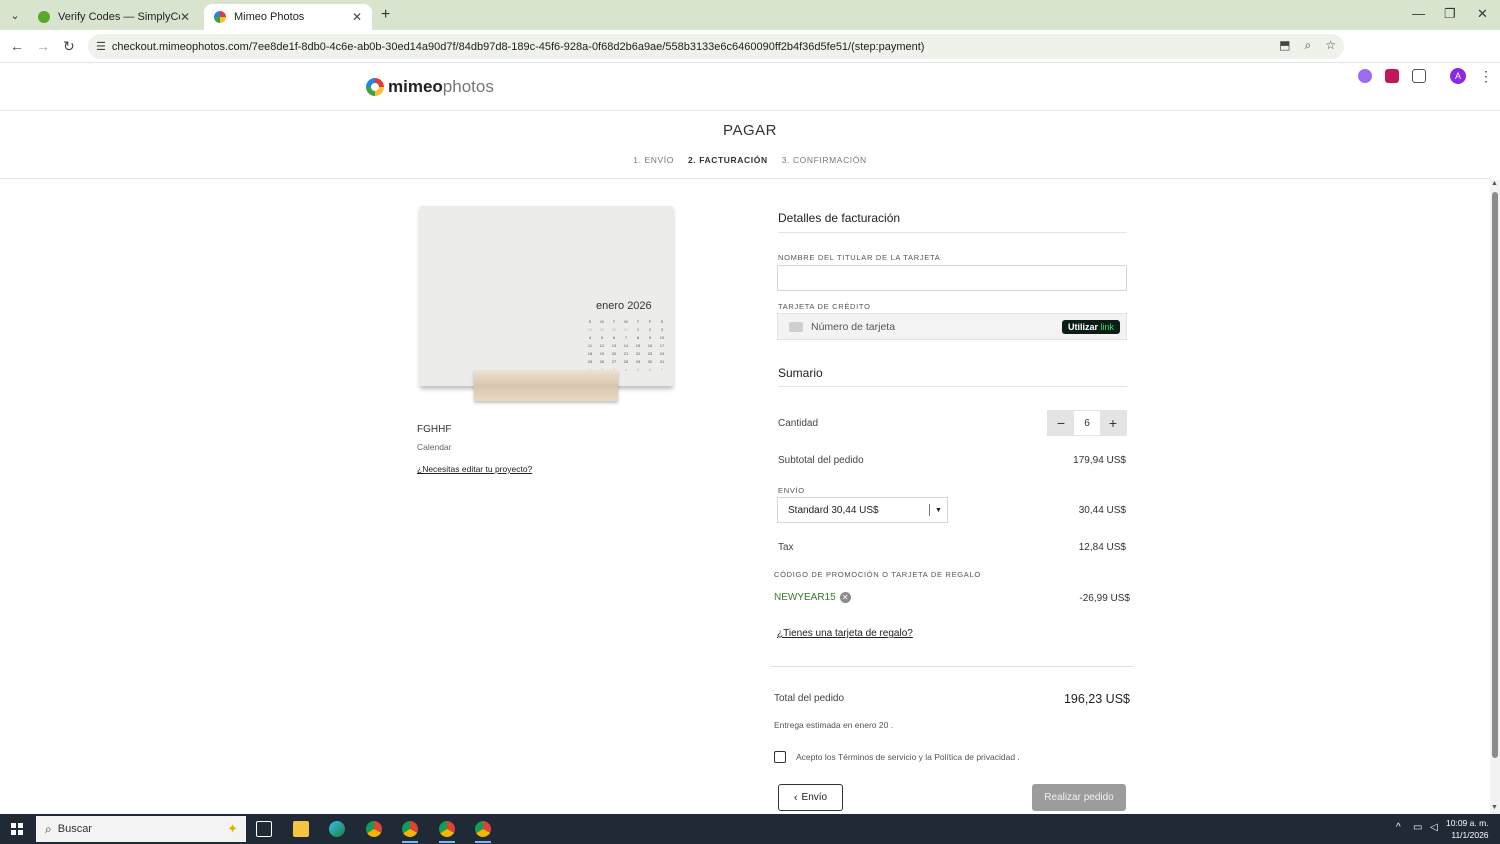 The image size is (1500, 844). Describe the element at coordinates (952, 326) in the screenshot. I see `card-number-input: Número de tarjeta Utilizar link` at that location.